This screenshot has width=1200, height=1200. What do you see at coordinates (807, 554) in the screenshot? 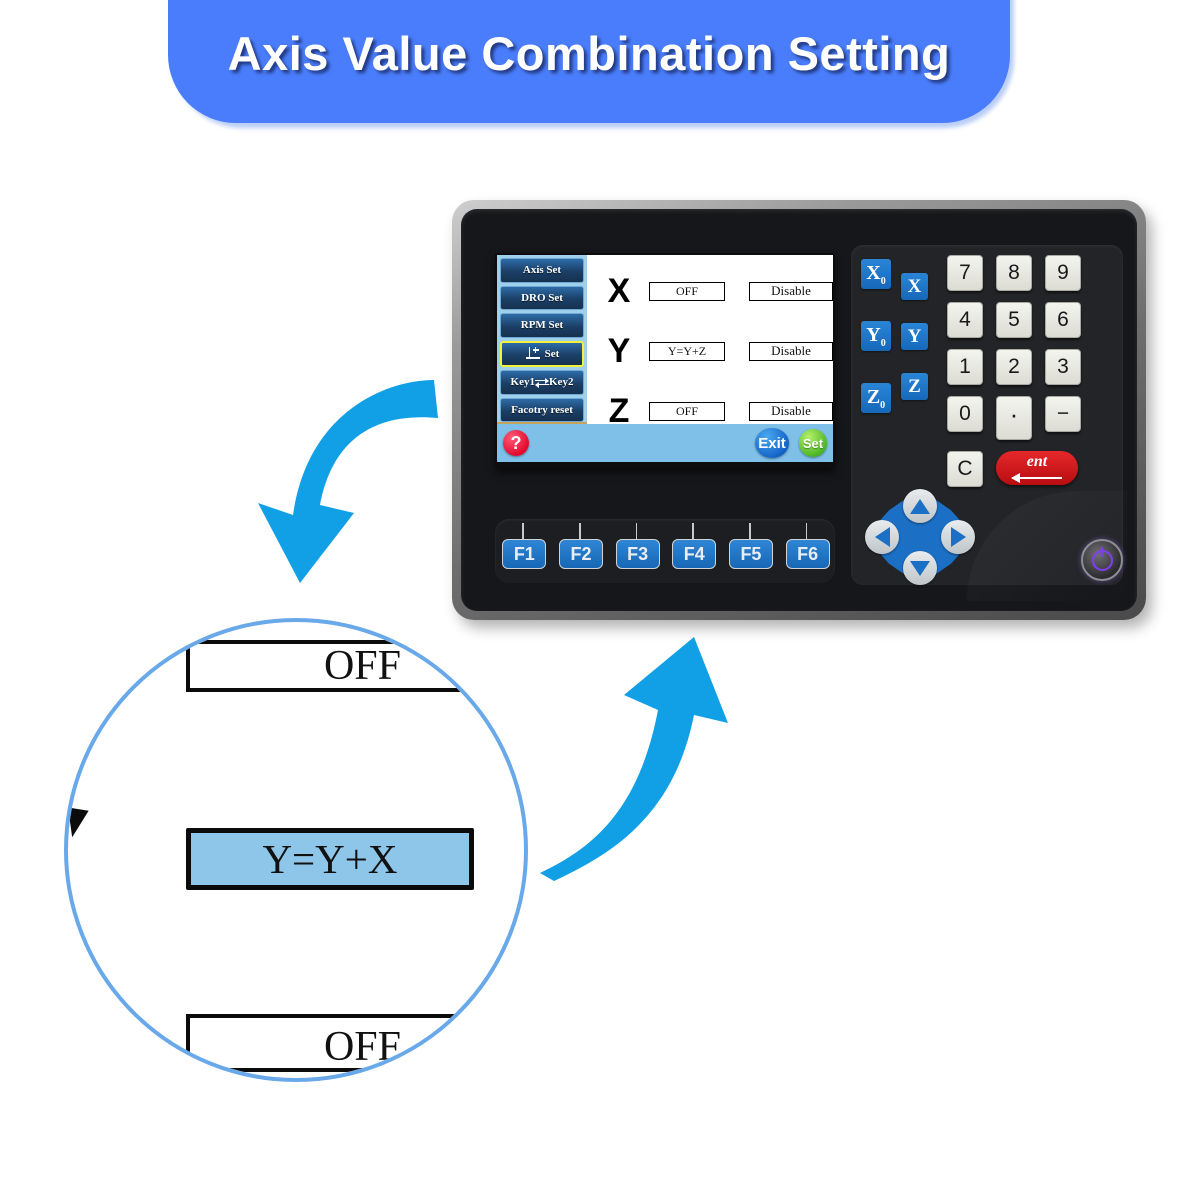
I see `function-key-f6: F6` at bounding box center [807, 554].